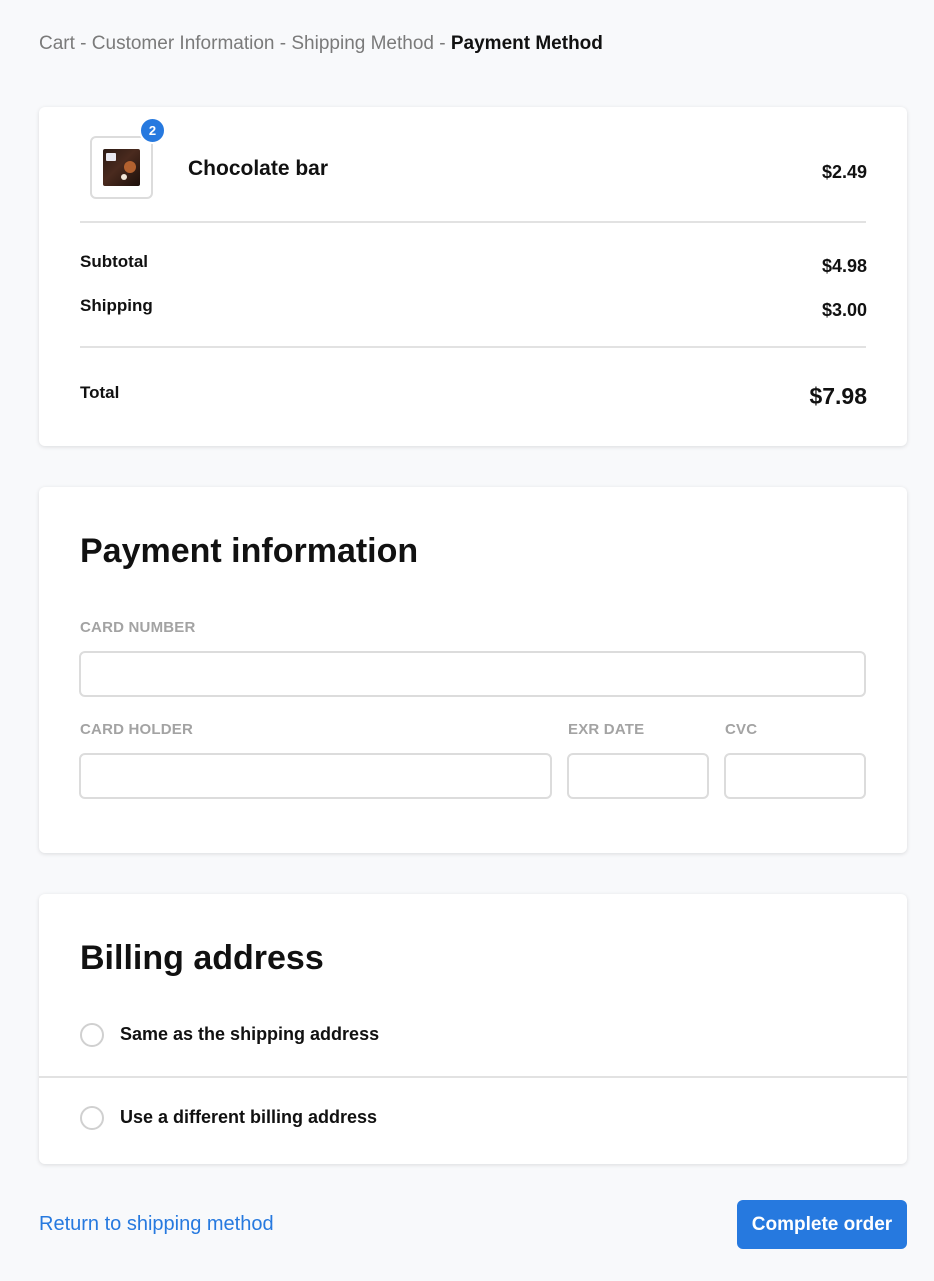  I want to click on quantity-badge: 2, so click(152, 130).